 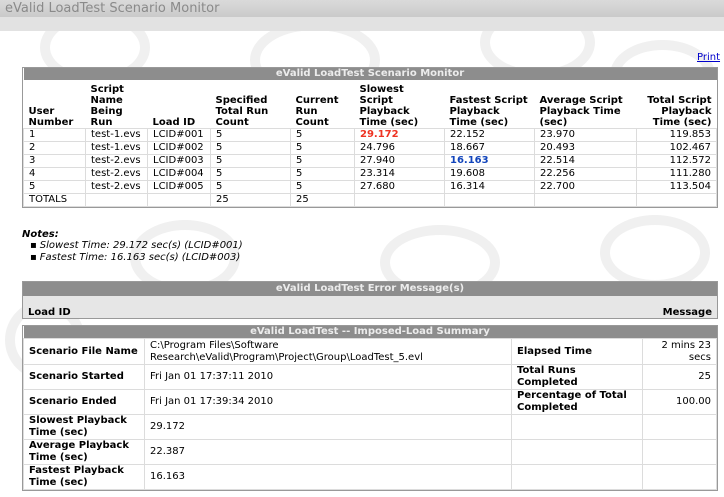 What do you see at coordinates (676, 104) in the screenshot?
I see `col-total-time: Total Script Playback Time (sec)` at bounding box center [676, 104].